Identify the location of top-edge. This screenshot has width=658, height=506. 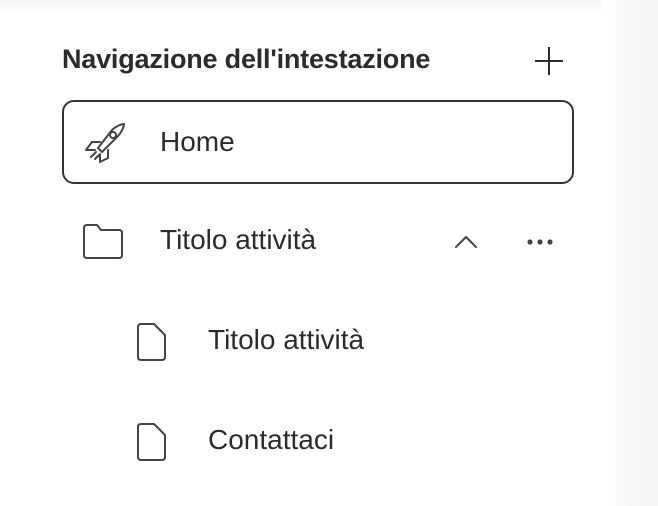
(329, 7).